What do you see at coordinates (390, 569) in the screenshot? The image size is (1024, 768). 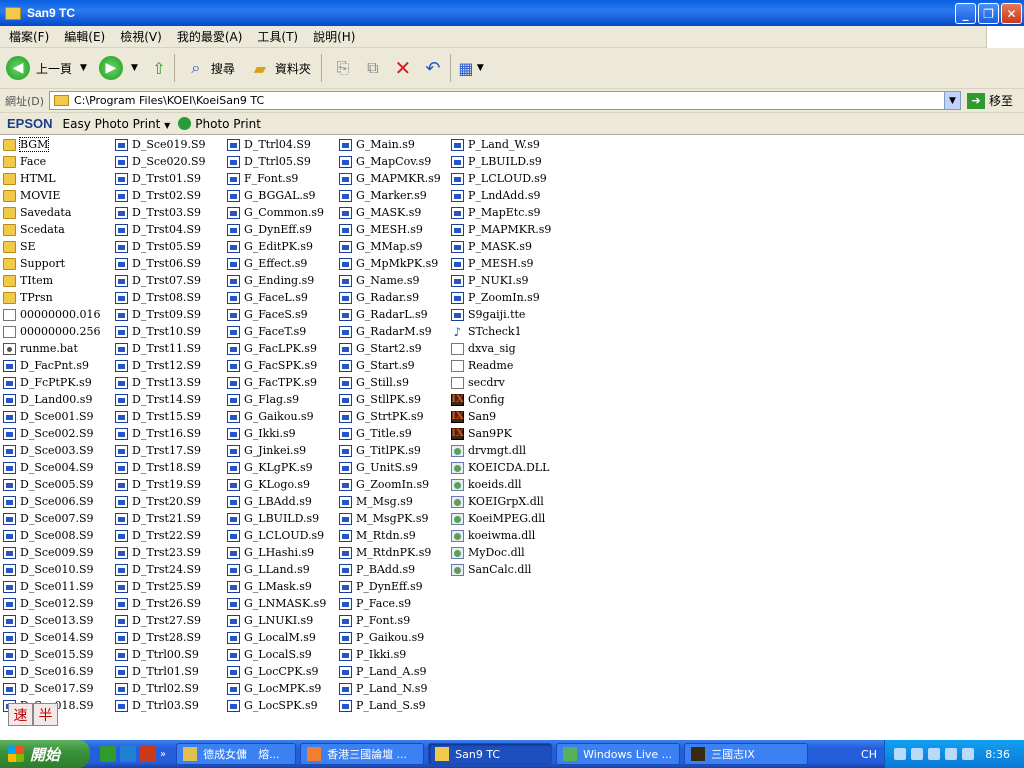 I see `file-item: P_BAdd.s9` at bounding box center [390, 569].